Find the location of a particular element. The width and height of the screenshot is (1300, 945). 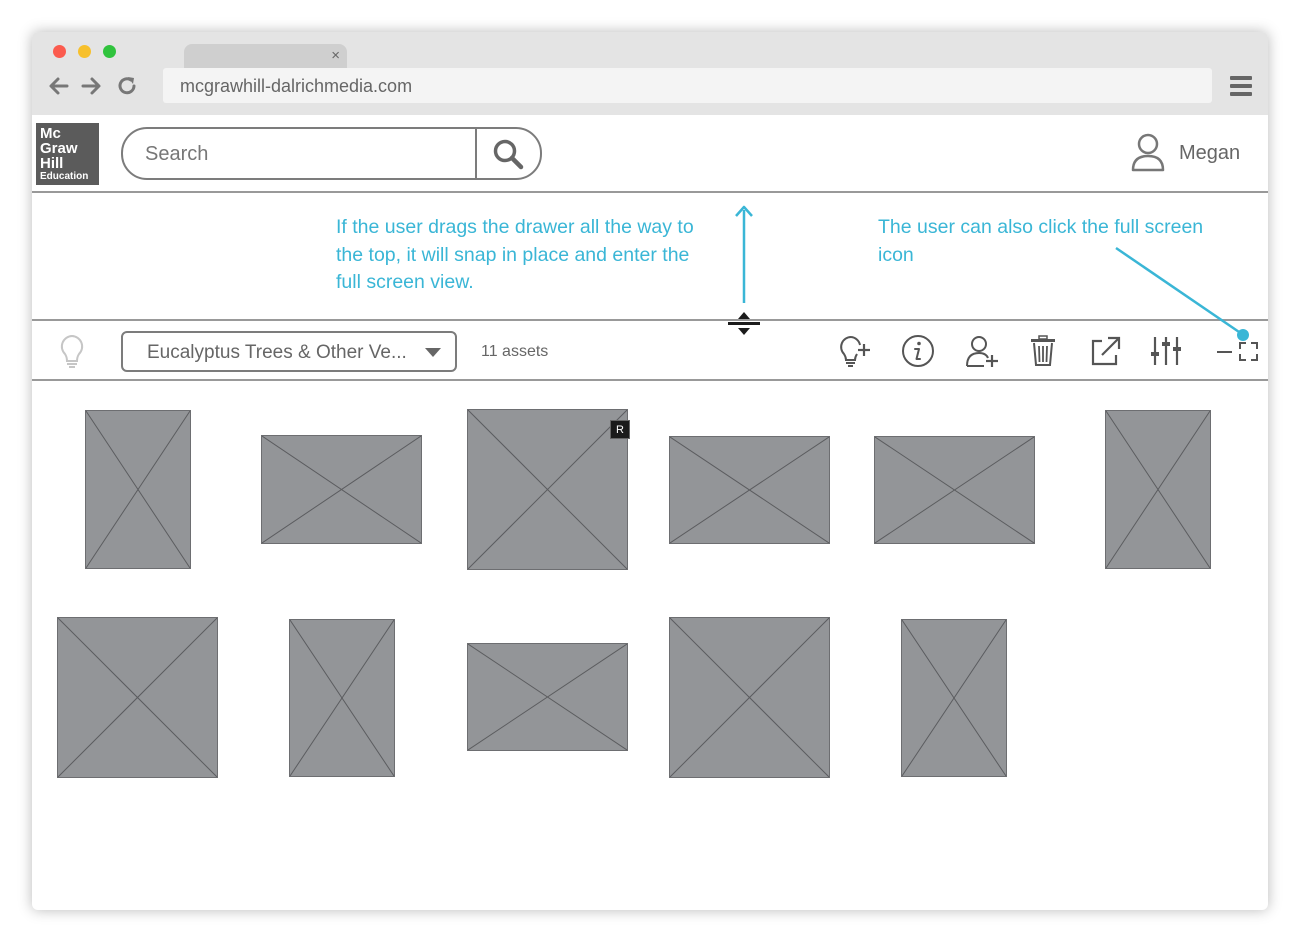

arrow-right-icon is located at coordinates (91, 86).